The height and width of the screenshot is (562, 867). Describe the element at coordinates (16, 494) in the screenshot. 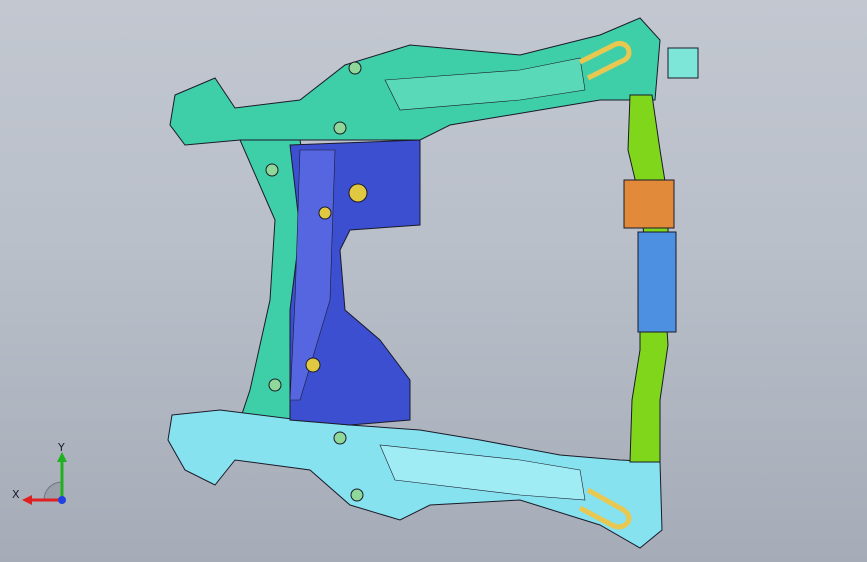

I see `x-axis-label: X` at that location.